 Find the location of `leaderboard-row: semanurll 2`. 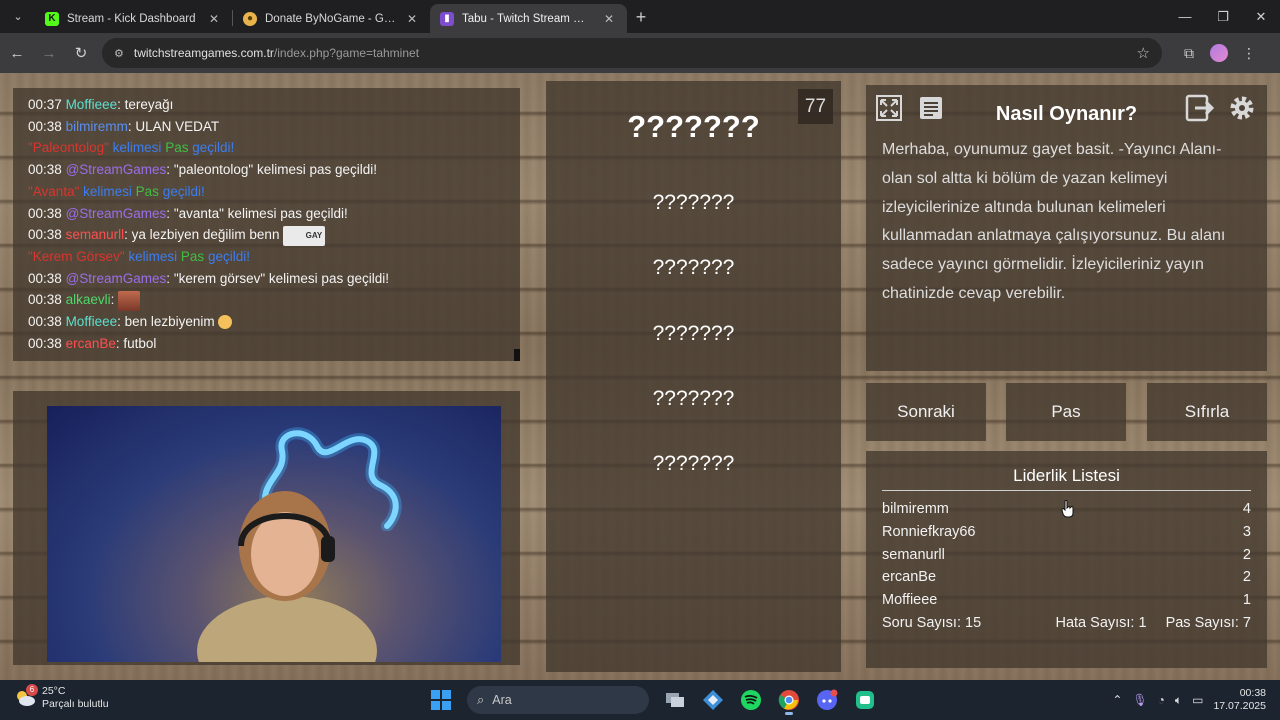

leaderboard-row: semanurll 2 is located at coordinates (1066, 555).